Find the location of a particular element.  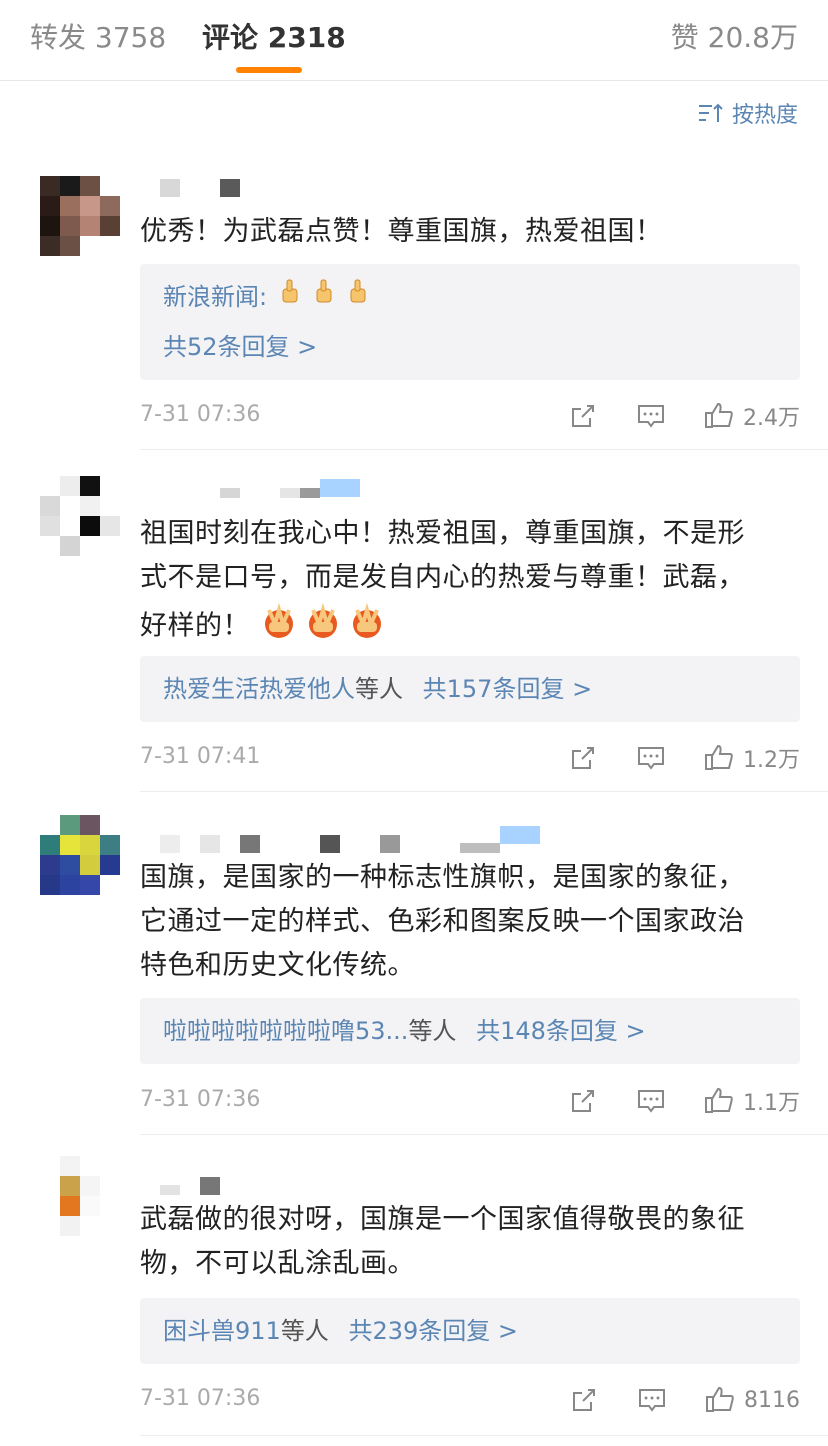

comment-meta: 7-31 07:36 1.1万 is located at coordinates (470, 1101).